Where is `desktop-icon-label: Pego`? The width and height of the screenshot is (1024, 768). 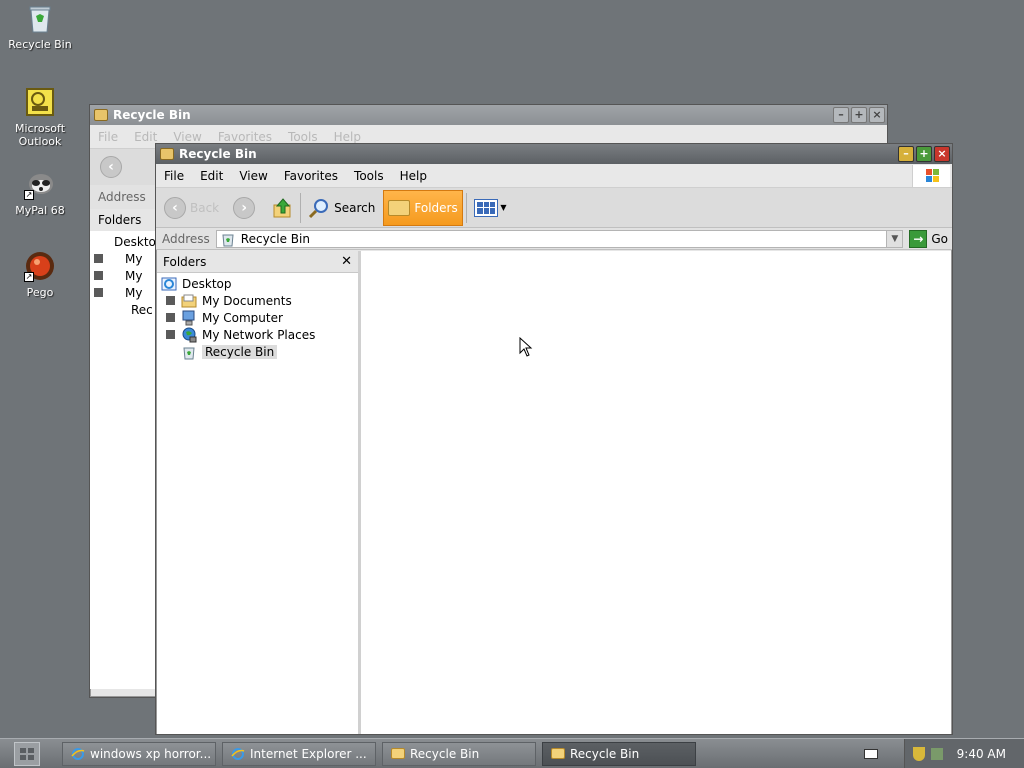
desktop-icon-label: Pego is located at coordinates (40, 292).